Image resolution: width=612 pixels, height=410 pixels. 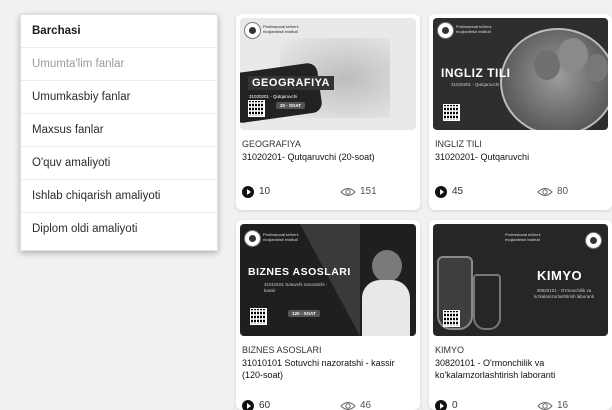 I want to click on category-item-maxsus-fanlar: Maxsus fanlar, so click(x=119, y=130).